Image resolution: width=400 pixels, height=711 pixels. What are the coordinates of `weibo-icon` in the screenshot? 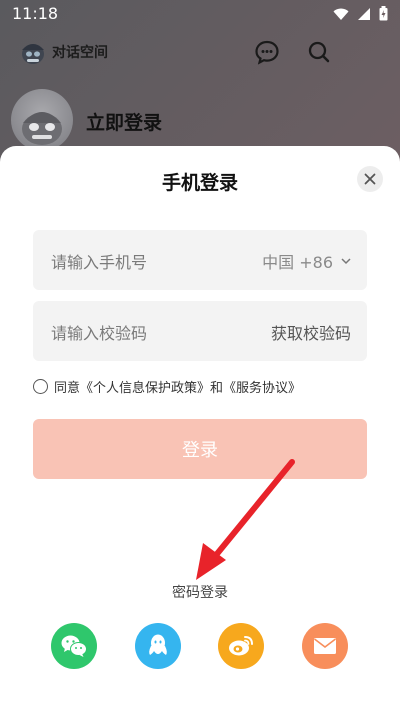 It's located at (241, 646).